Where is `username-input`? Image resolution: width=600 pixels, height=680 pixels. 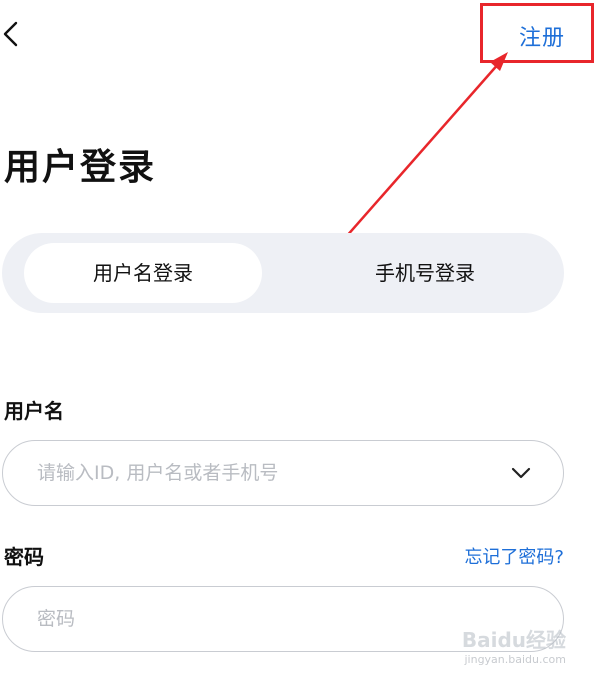 username-input is located at coordinates (267, 473).